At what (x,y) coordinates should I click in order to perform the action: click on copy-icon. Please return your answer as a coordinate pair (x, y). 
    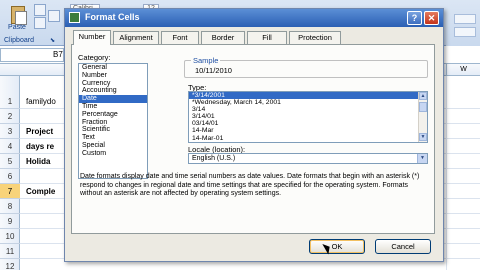
    Looking at the image, I should click on (40, 23).